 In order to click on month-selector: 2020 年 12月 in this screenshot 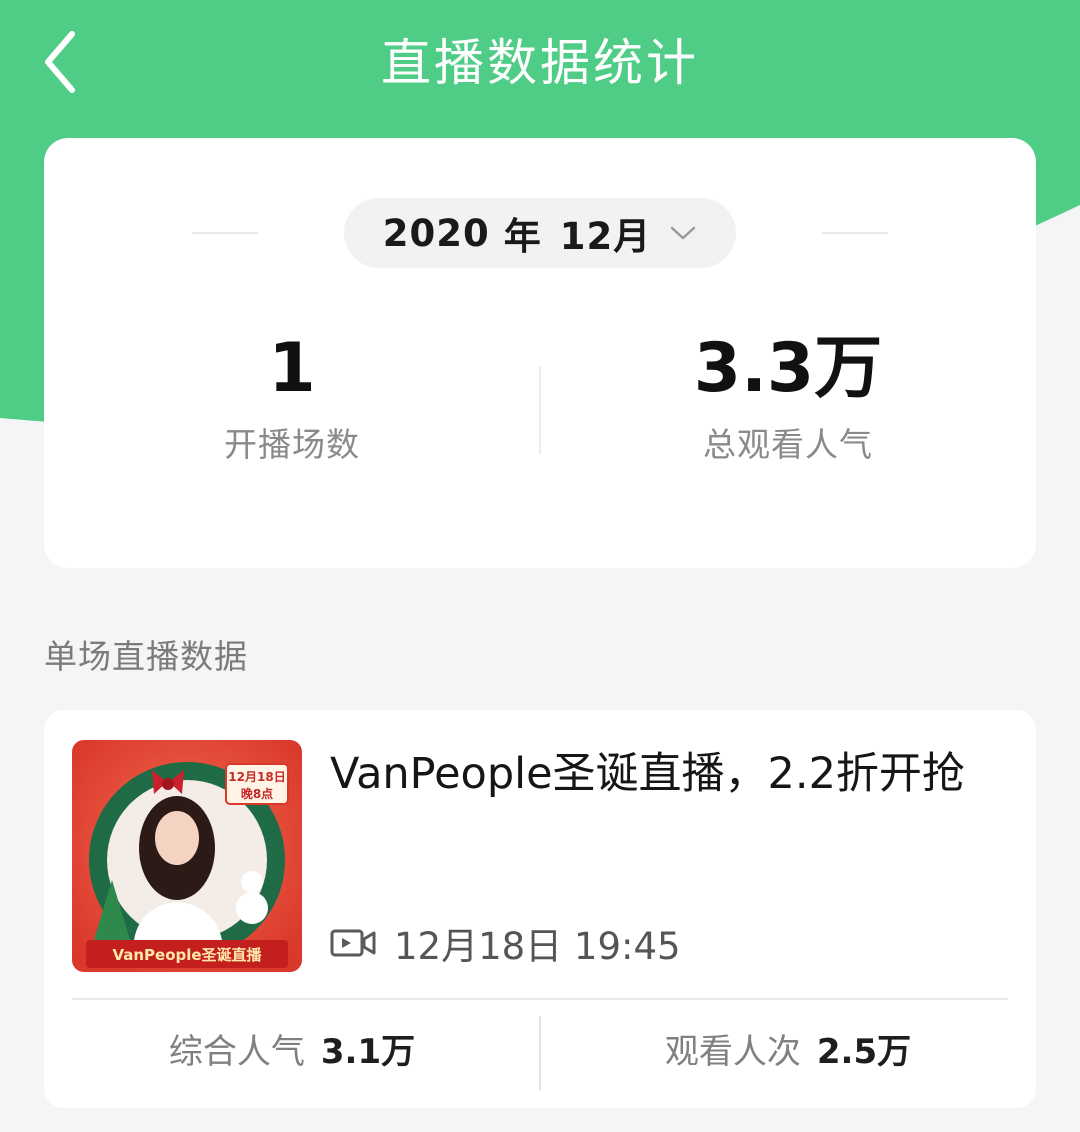, I will do `click(540, 233)`.